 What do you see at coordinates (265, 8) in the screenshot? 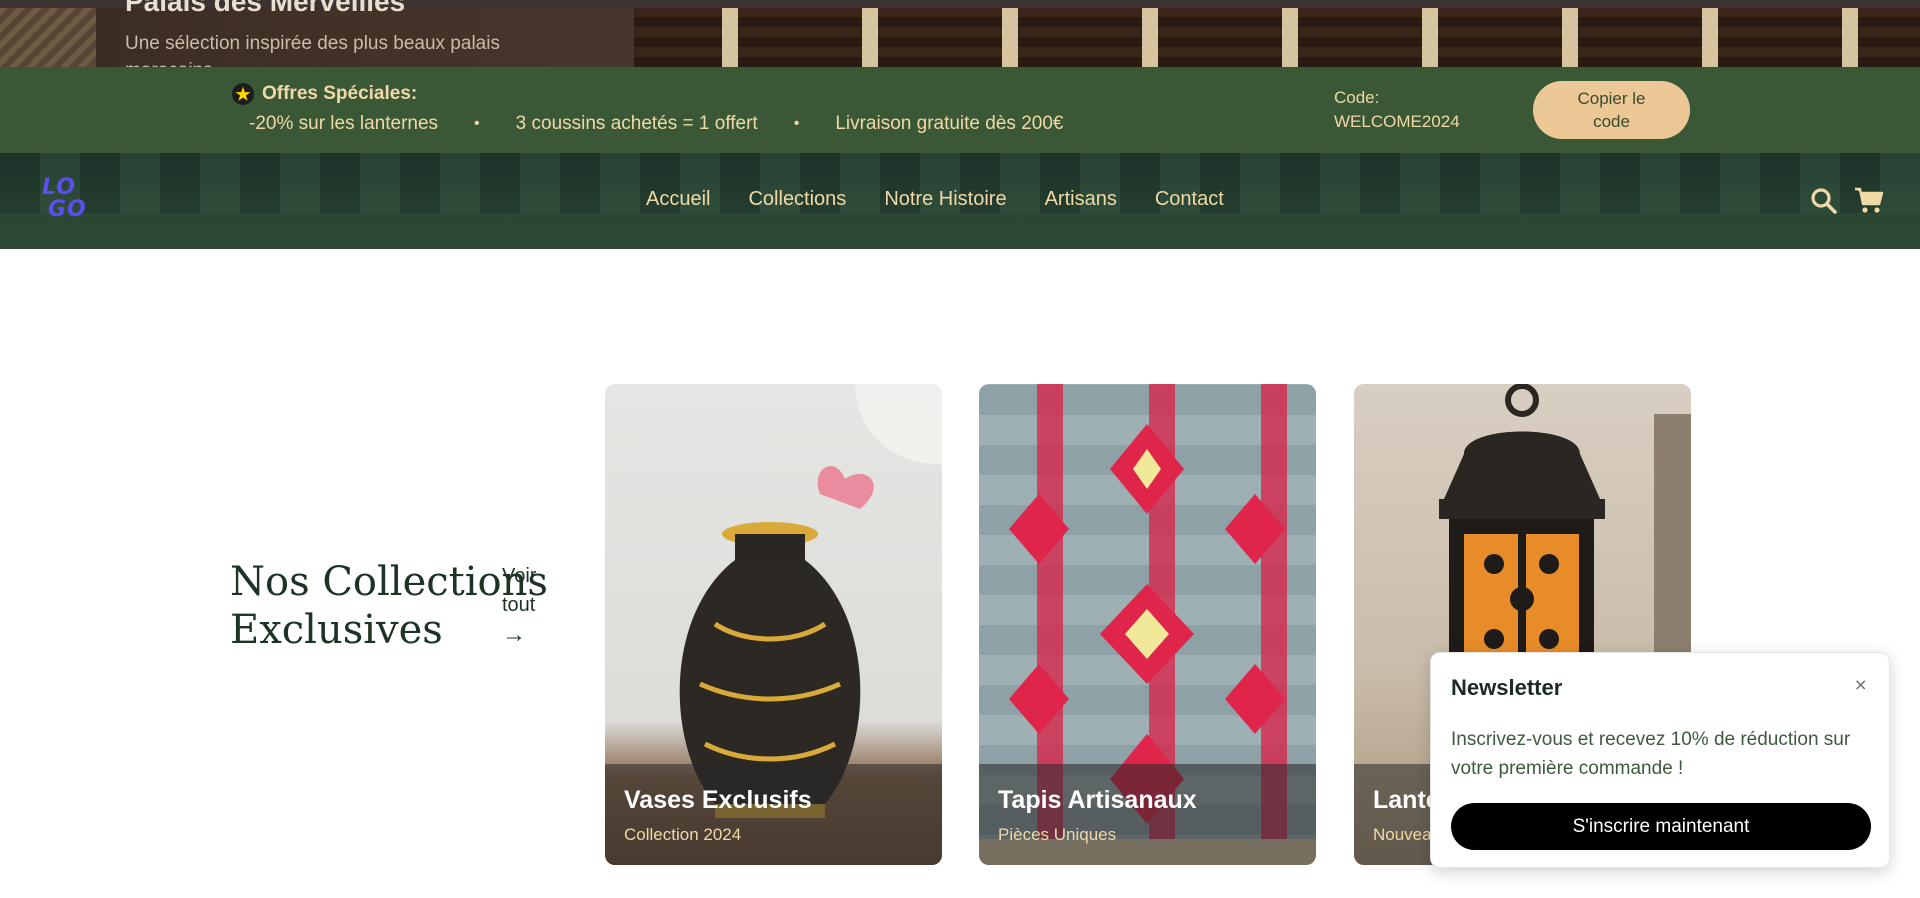
I see `hero-title: Palais des Merveilles` at bounding box center [265, 8].